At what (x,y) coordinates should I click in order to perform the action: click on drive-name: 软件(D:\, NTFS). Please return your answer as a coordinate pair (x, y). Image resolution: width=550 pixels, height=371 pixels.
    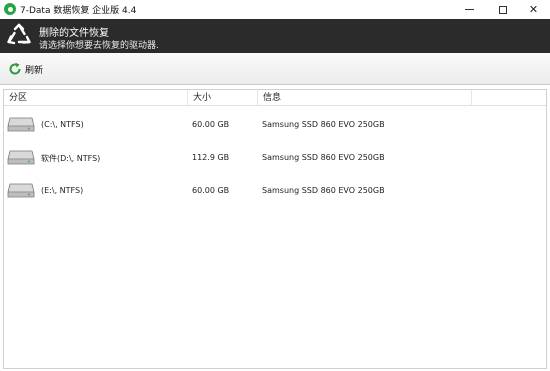
    Looking at the image, I should click on (71, 158).